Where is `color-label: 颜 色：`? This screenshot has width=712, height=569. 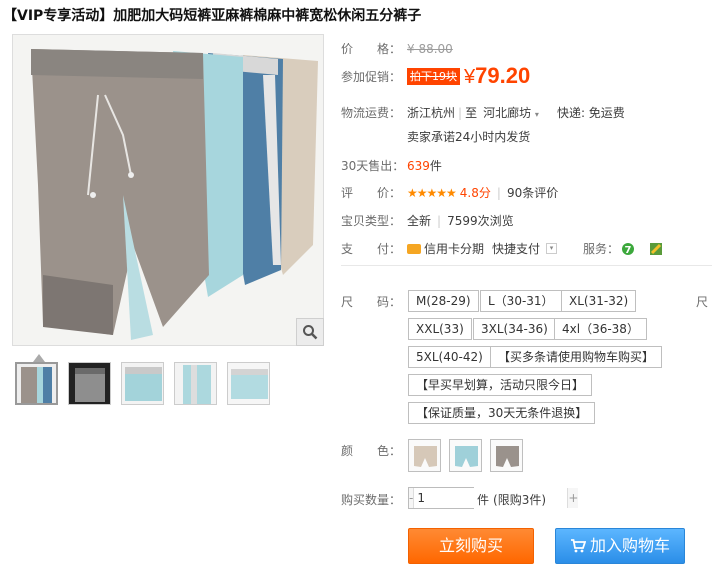 color-label: 颜 色： is located at coordinates (371, 451).